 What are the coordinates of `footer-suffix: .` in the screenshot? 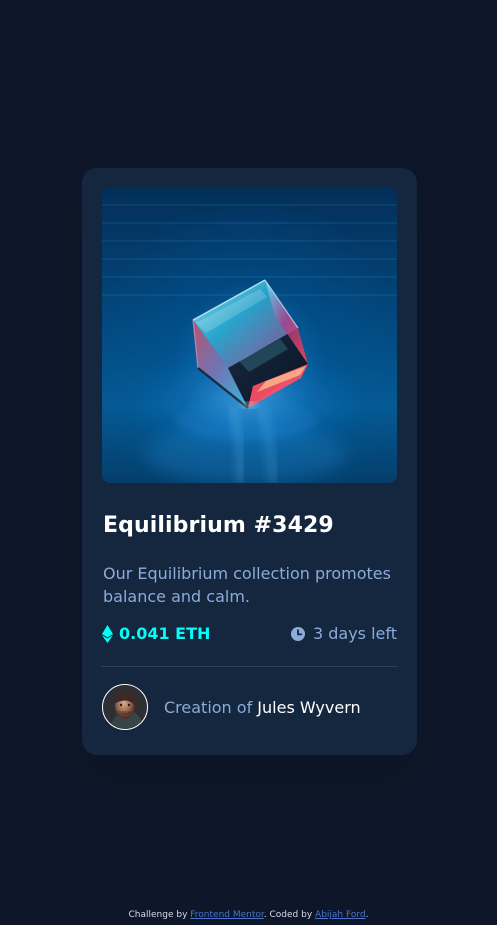 It's located at (367, 915).